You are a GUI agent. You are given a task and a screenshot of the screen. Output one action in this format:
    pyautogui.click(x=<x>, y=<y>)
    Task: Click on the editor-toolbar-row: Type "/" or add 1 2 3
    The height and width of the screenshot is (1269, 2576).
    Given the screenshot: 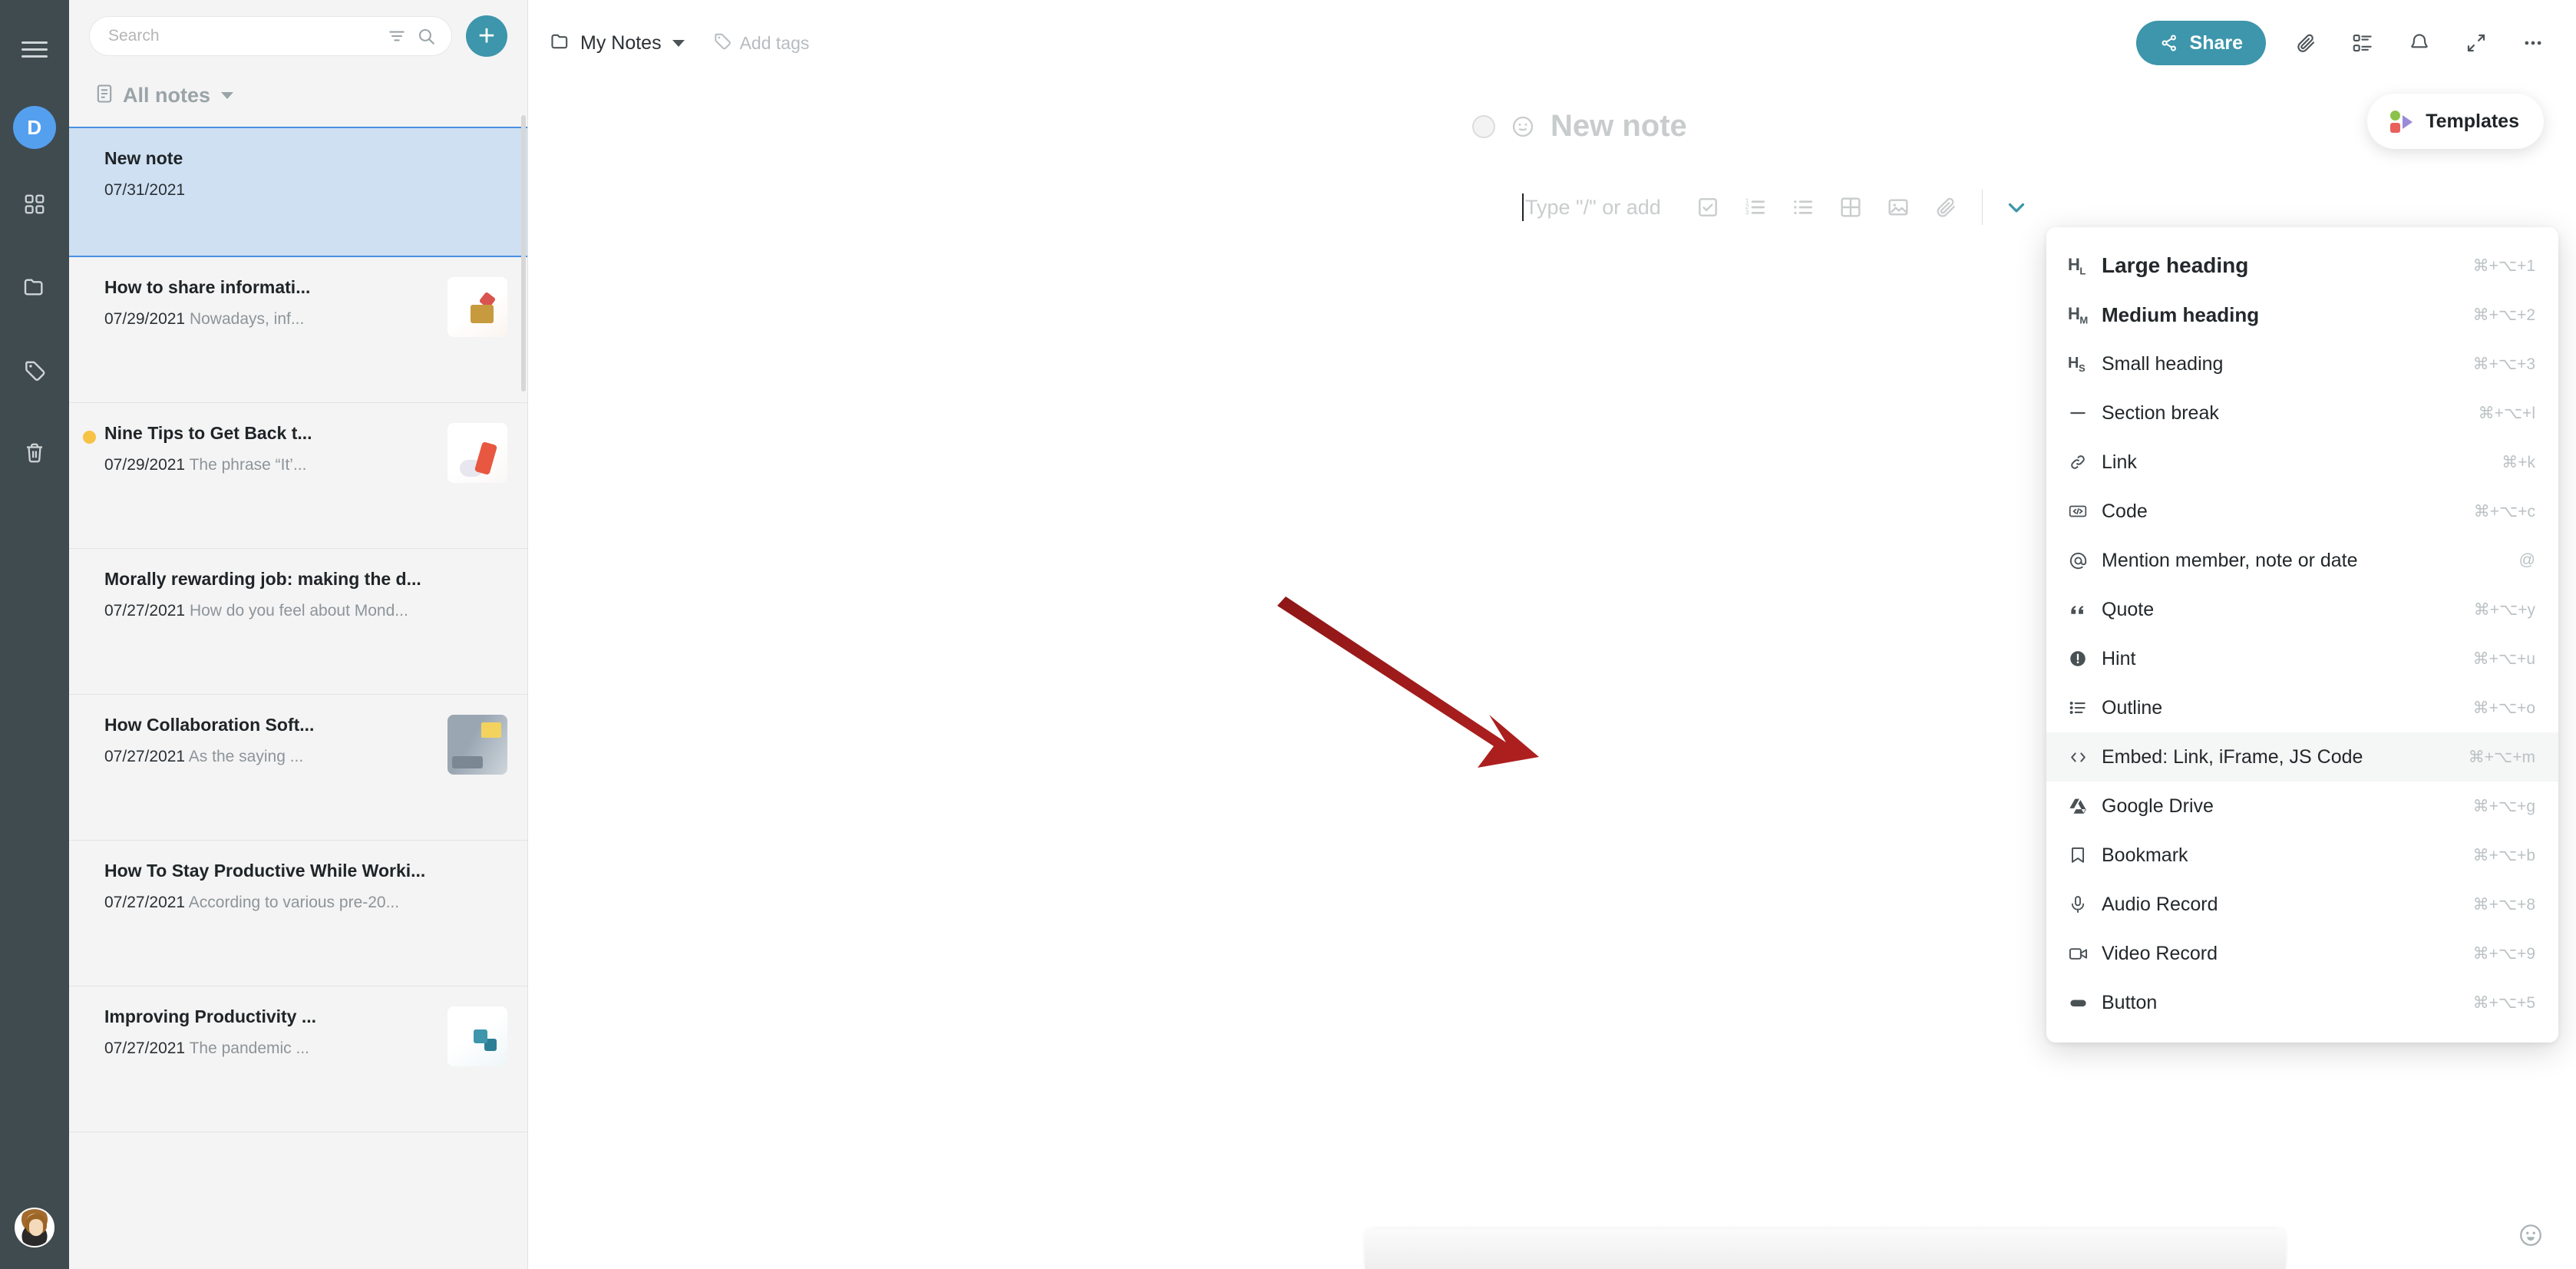 What is the action you would take?
    pyautogui.click(x=1552, y=207)
    